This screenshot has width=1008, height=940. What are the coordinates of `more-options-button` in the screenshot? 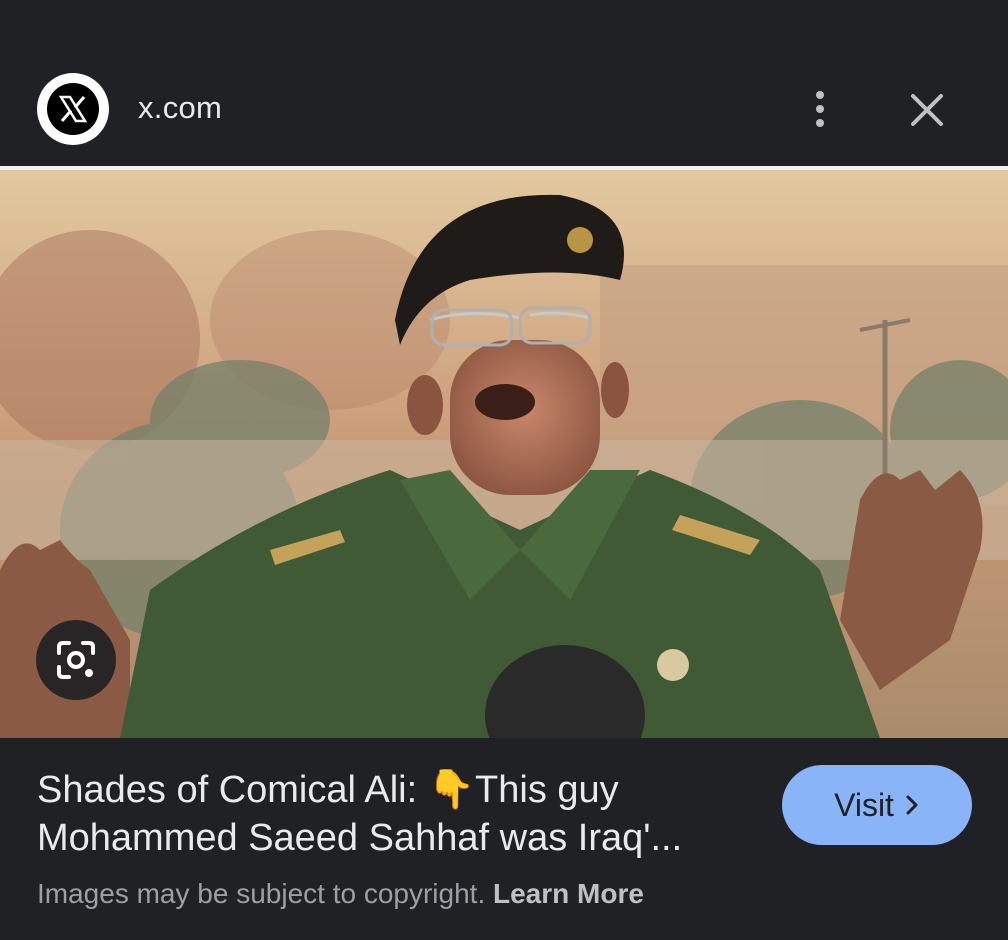 It's located at (820, 109).